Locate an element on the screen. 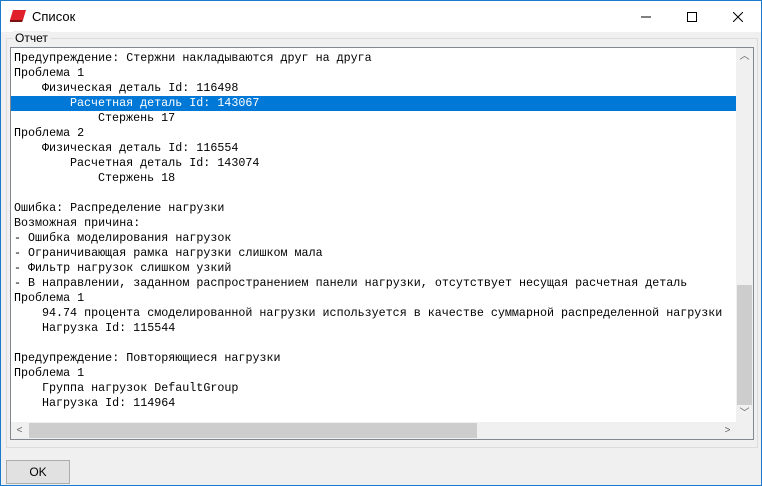  title-bar: Список is located at coordinates (381, 16).